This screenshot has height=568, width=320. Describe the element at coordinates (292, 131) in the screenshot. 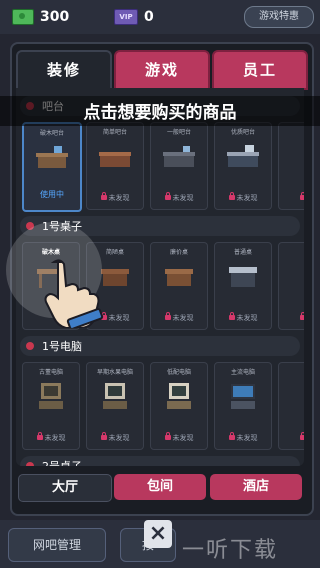

I see `item-name: 高` at that location.